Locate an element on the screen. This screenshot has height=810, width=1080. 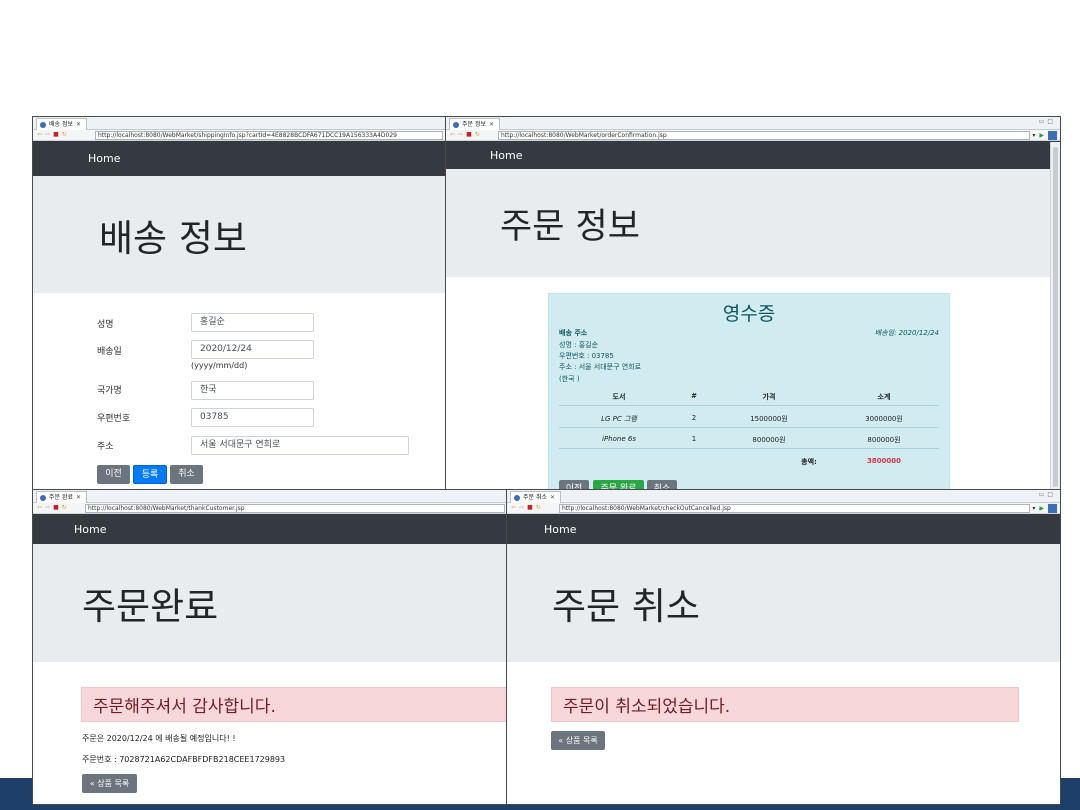
jumbotron: 배송 정보 is located at coordinates (239, 234).